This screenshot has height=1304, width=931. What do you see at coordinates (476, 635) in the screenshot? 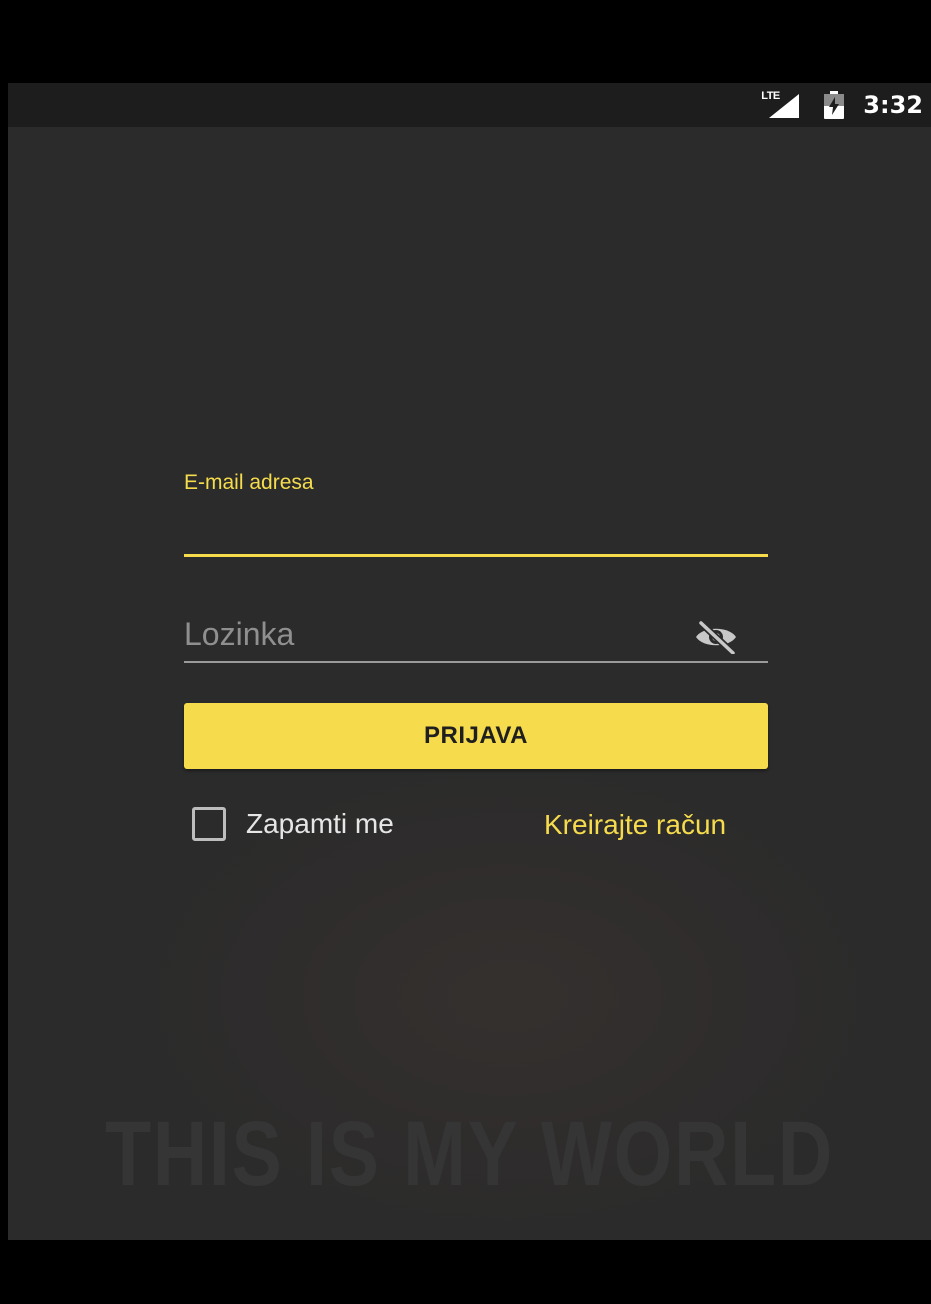
I see `password-field` at bounding box center [476, 635].